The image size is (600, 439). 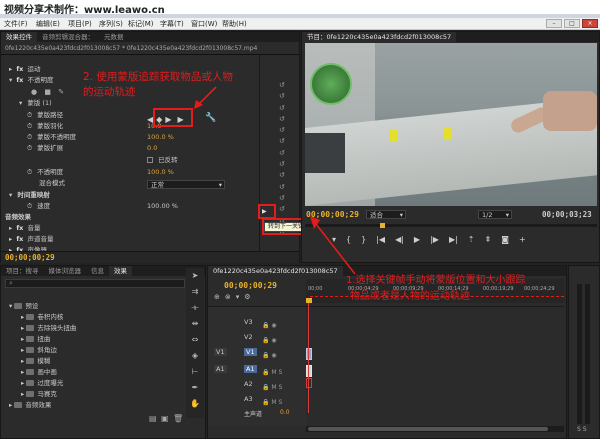 What do you see at coordinates (45, 115) in the screenshot?
I see `row-mask-path: ⏱ 蒙版路径` at bounding box center [45, 115].